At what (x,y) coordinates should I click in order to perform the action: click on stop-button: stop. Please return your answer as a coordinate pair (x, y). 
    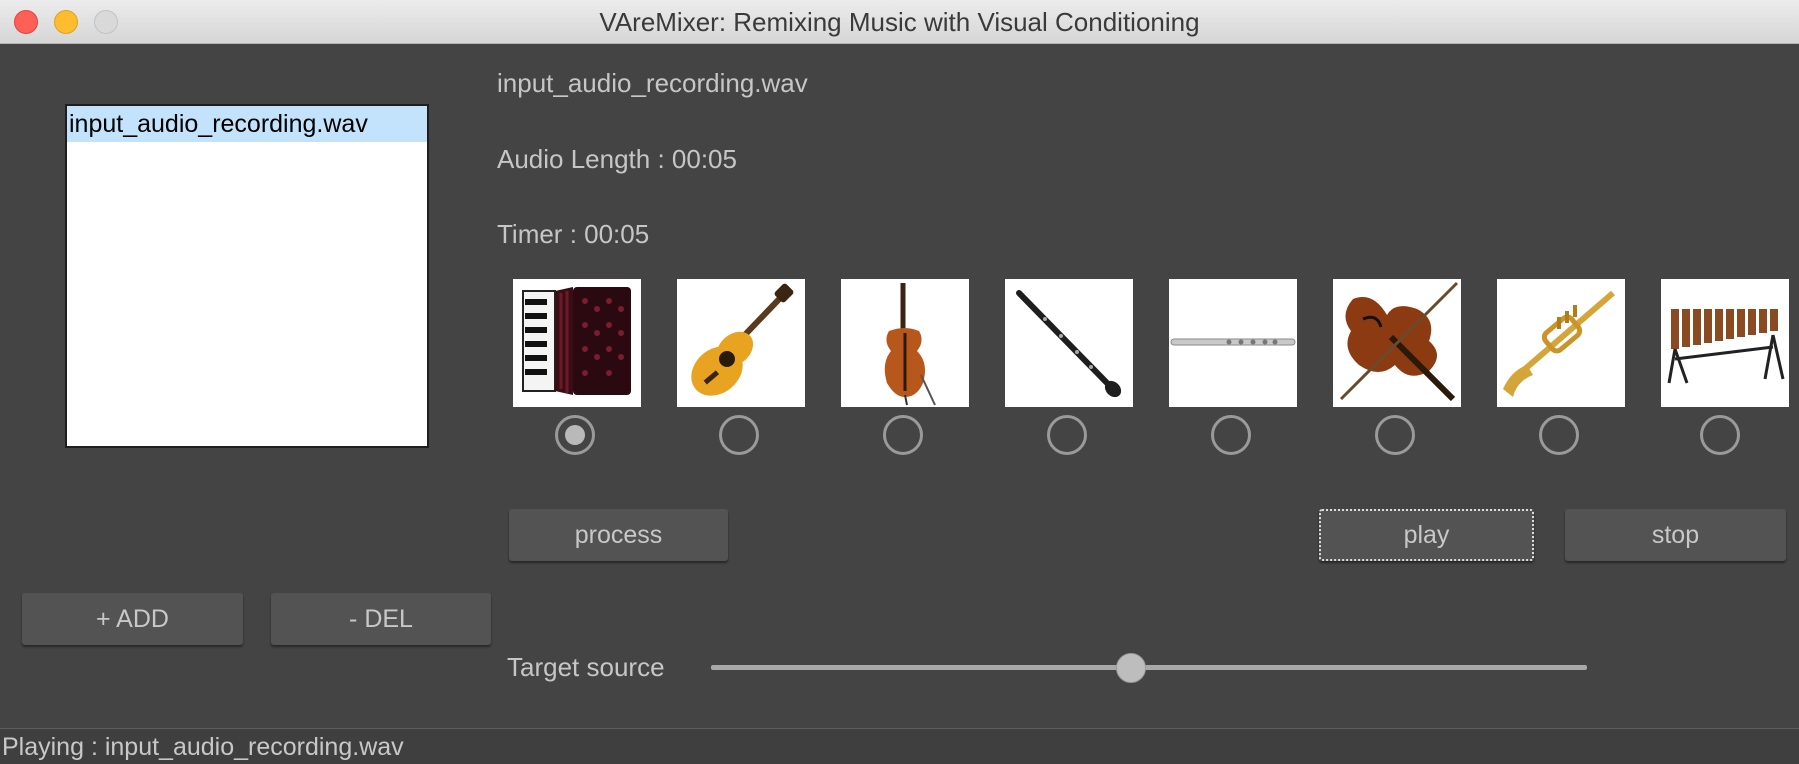
    Looking at the image, I should click on (1675, 535).